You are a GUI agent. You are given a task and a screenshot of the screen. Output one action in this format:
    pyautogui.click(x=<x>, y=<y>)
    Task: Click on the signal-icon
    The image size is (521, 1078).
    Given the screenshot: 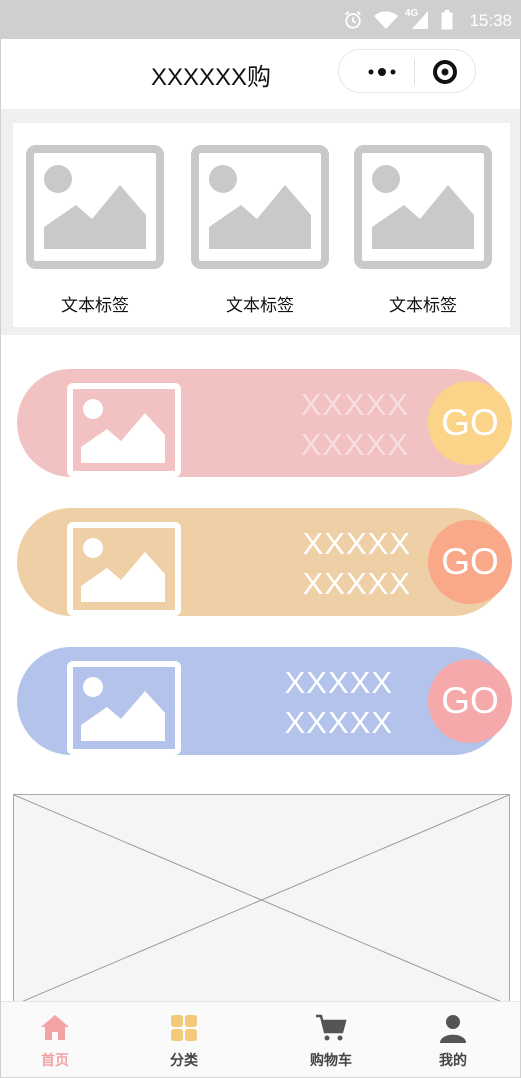 What is the action you would take?
    pyautogui.click(x=420, y=20)
    